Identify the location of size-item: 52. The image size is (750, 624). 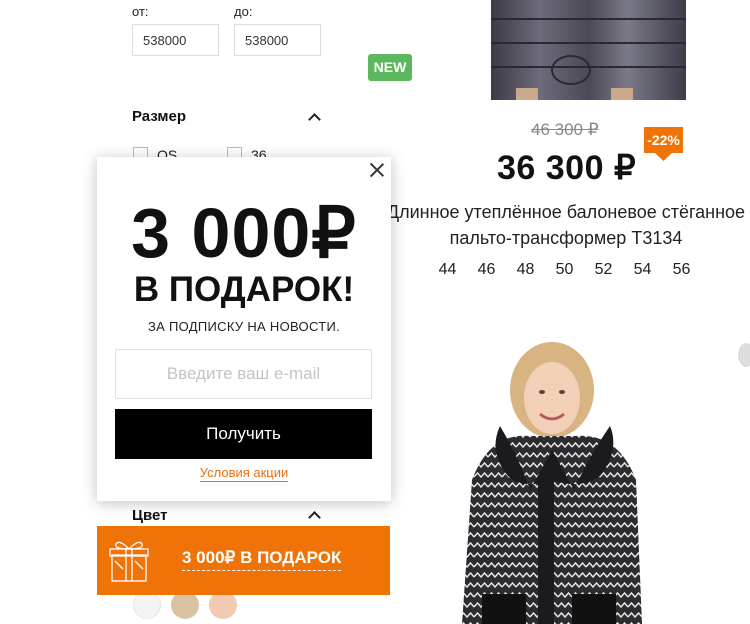
(603, 270).